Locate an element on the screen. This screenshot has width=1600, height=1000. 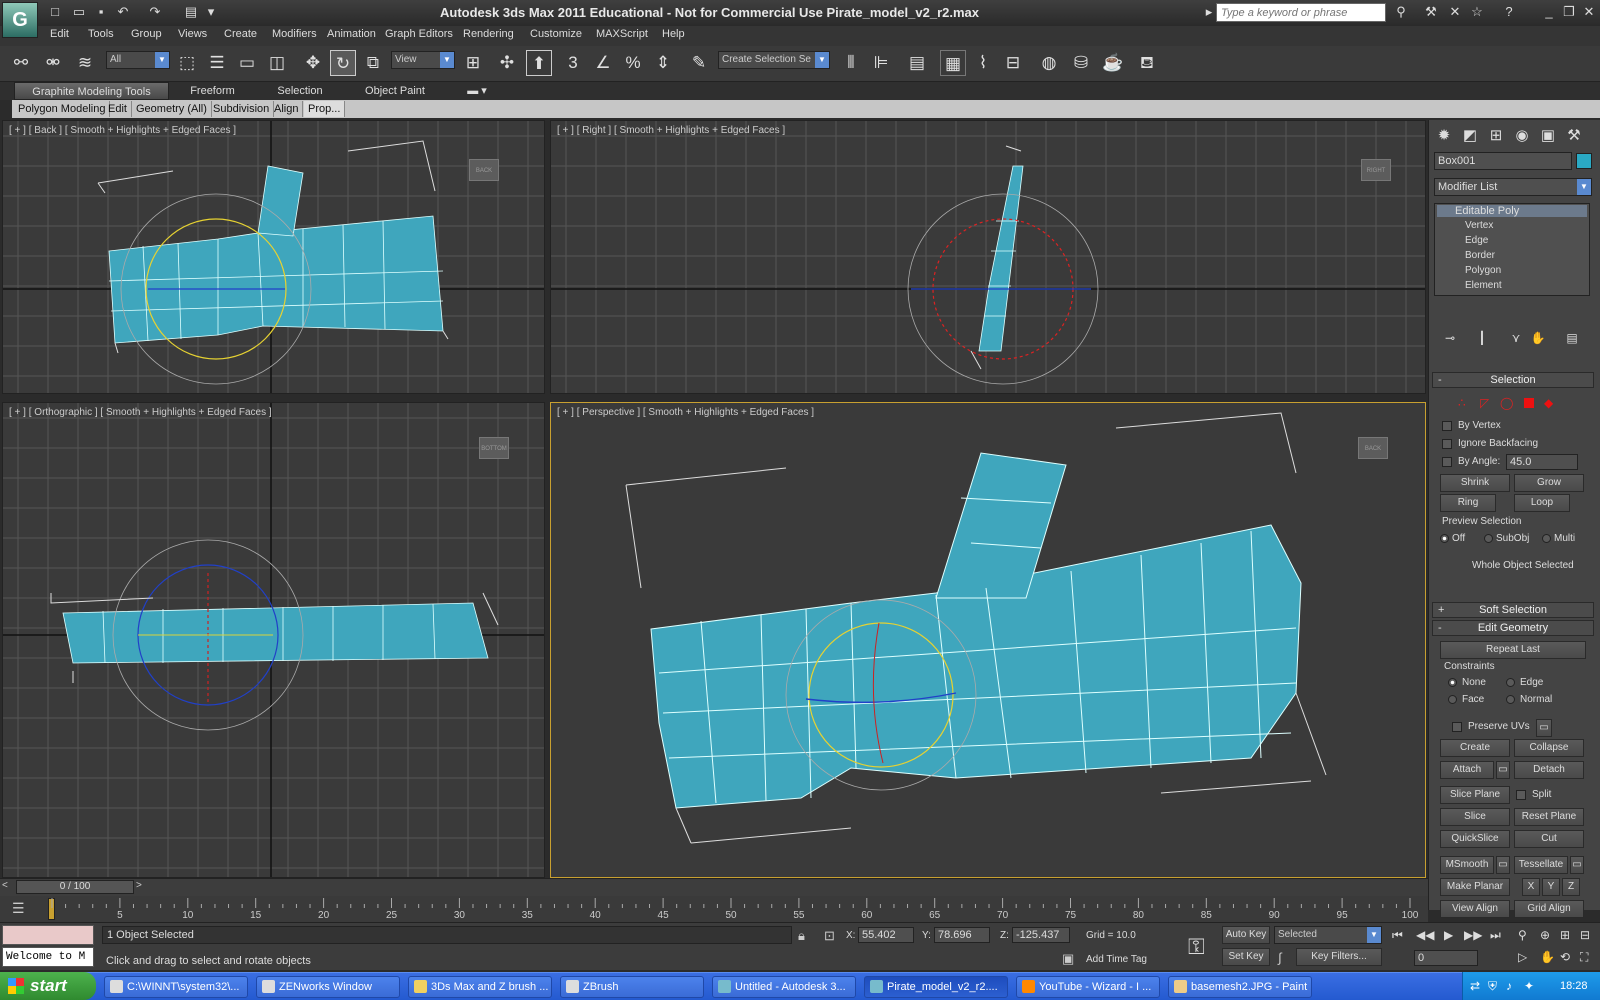
selection-rollout-header: - Selection is located at coordinates (1513, 380).